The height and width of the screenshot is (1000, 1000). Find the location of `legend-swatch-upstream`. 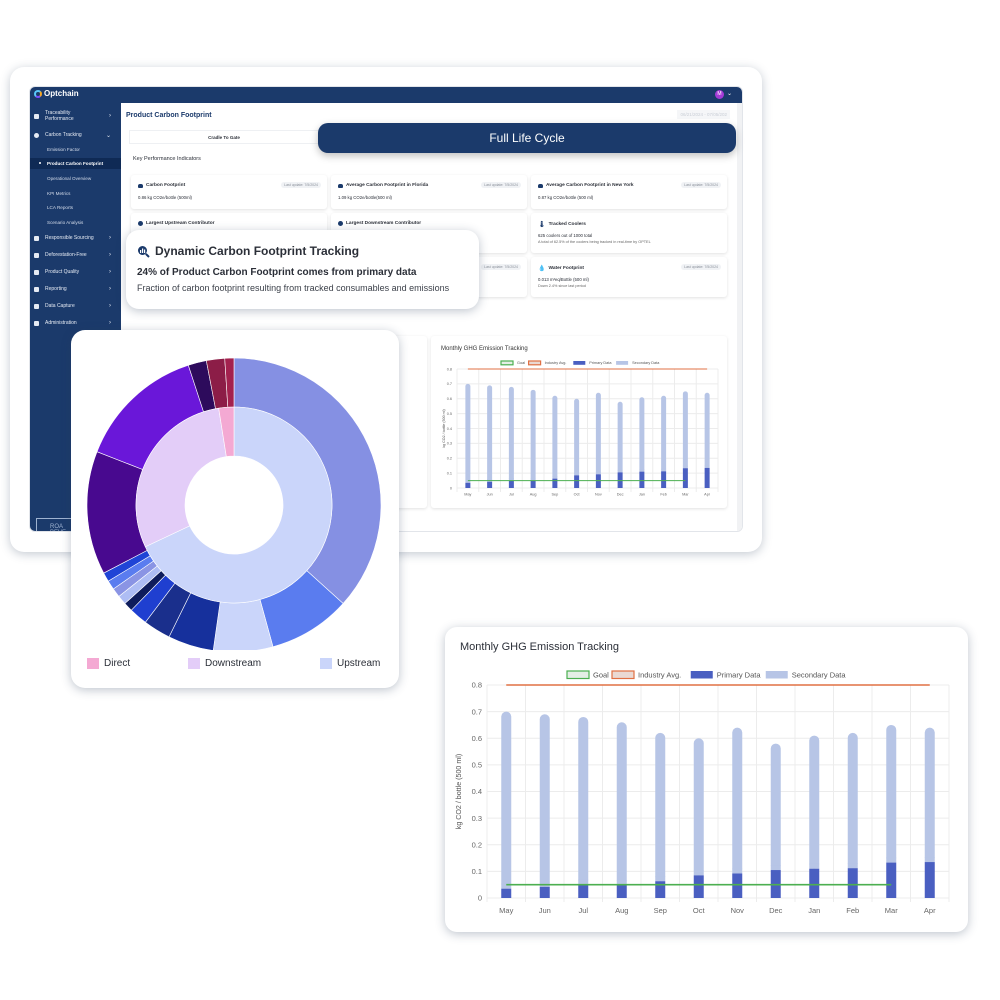

legend-swatch-upstream is located at coordinates (326, 663).